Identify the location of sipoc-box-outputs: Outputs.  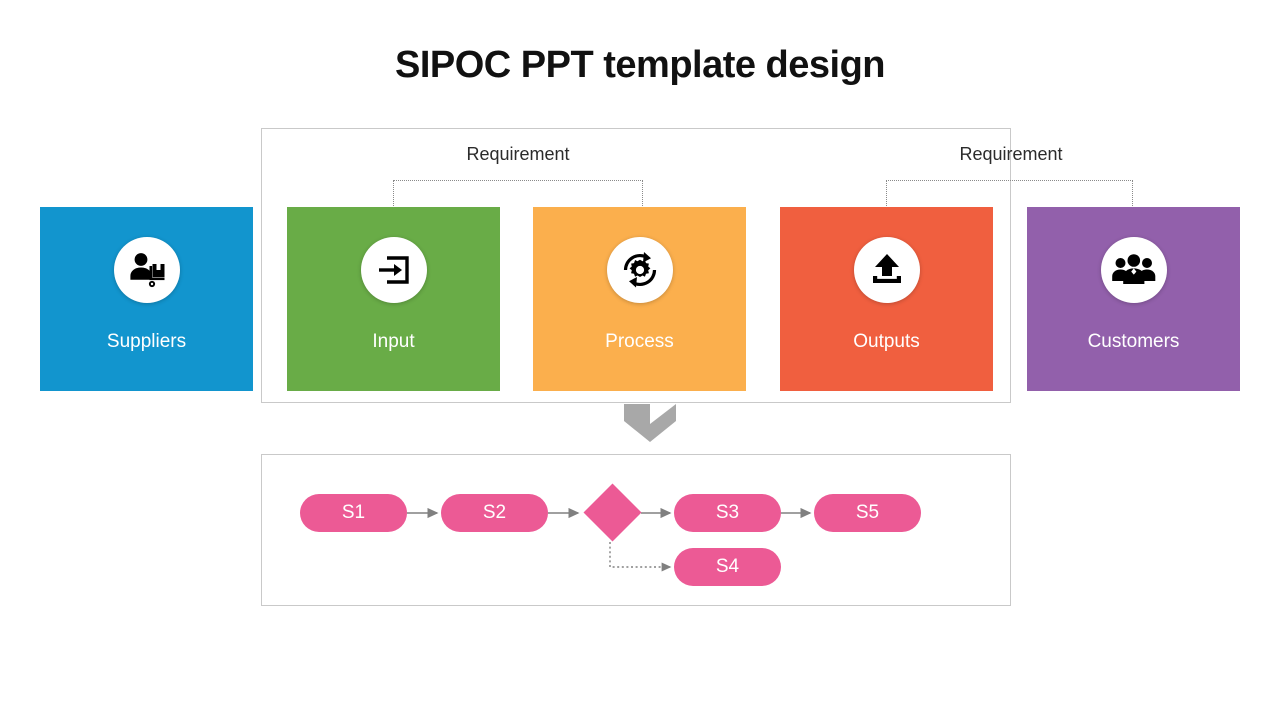
(886, 299).